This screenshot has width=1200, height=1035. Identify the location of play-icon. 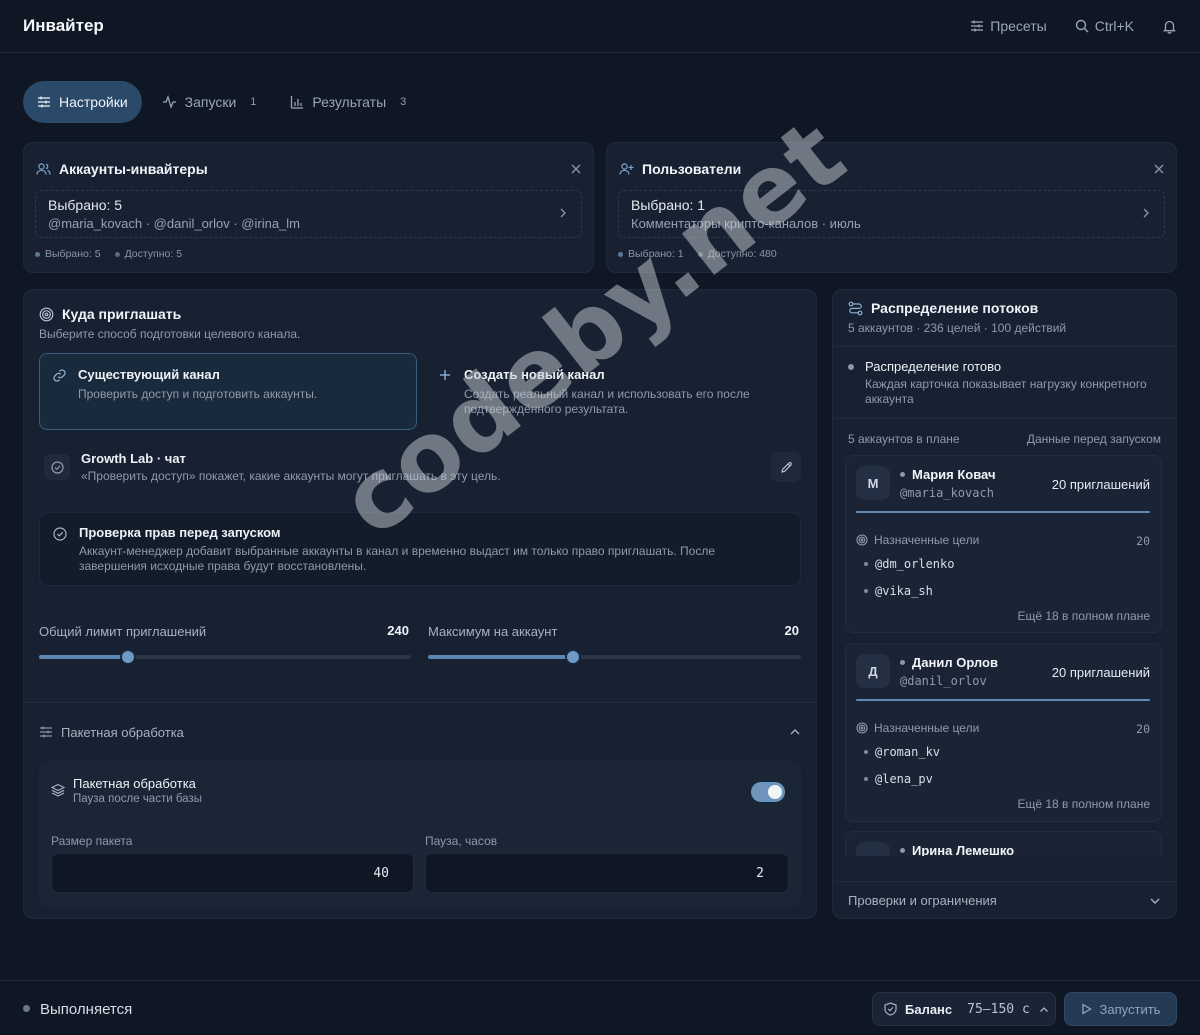
(1086, 1009).